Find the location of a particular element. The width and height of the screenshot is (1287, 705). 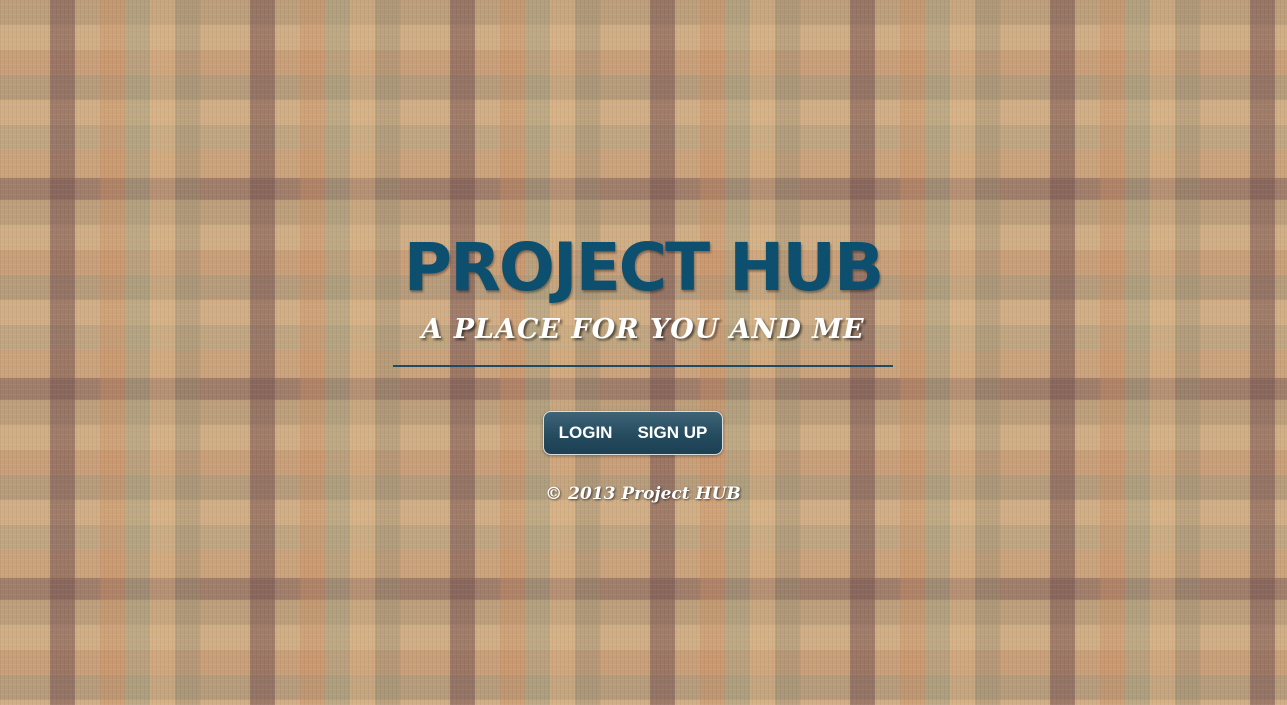

copyright-text: © 2013 Project HUB is located at coordinates (643, 494).